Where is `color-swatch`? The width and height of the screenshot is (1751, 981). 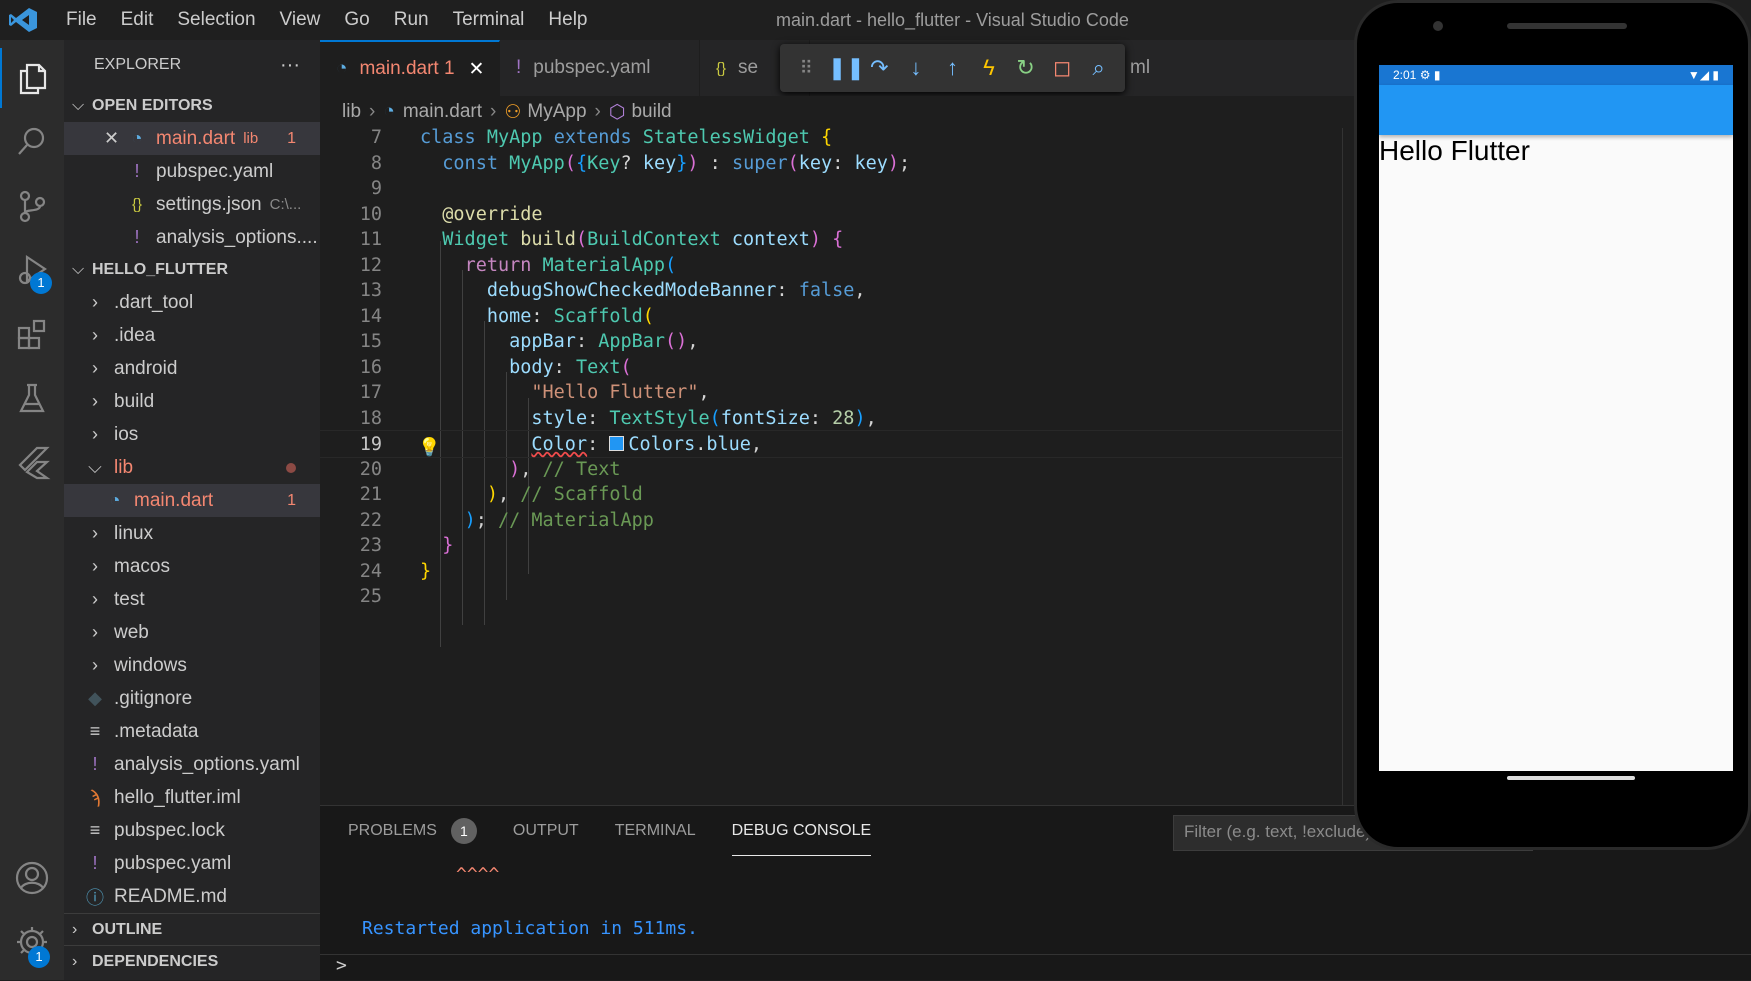
color-swatch is located at coordinates (617, 443).